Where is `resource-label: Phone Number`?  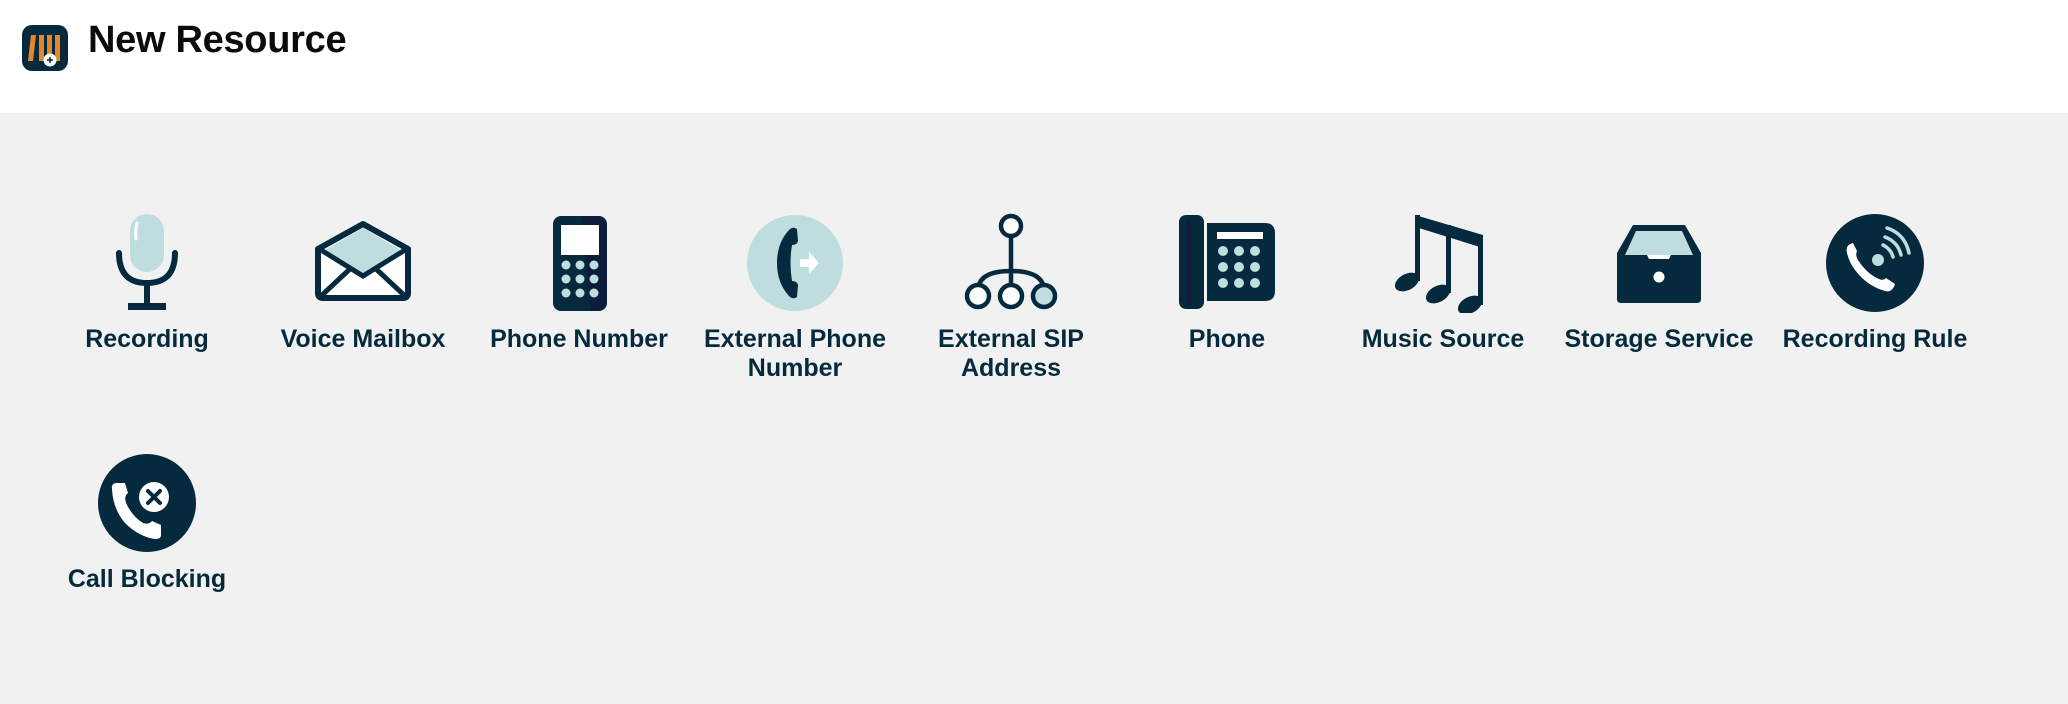 resource-label: Phone Number is located at coordinates (579, 339).